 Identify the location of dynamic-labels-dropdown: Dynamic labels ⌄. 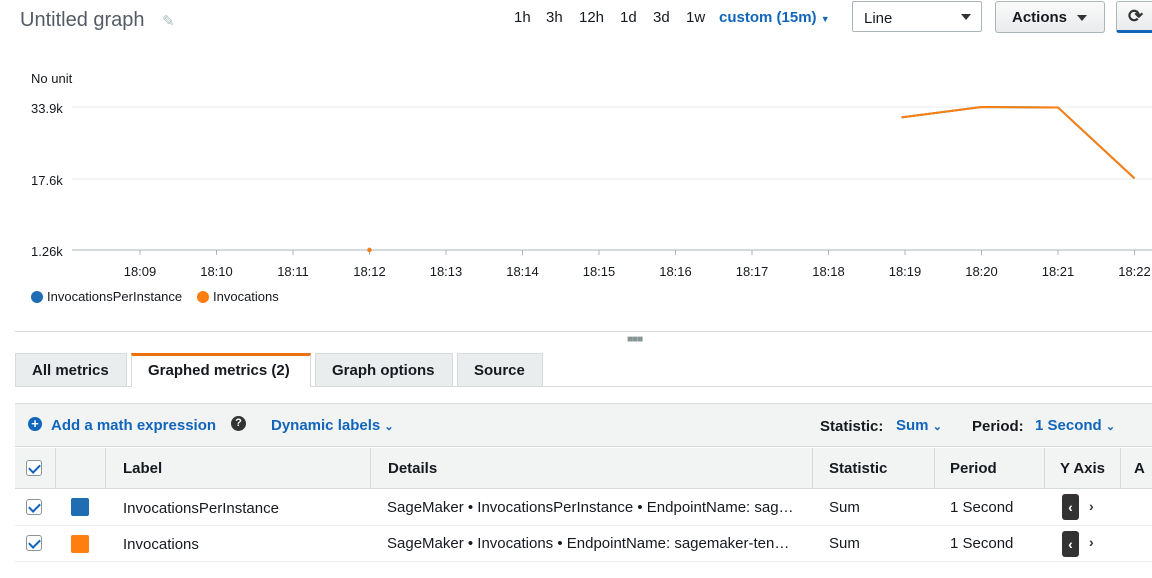
(332, 425).